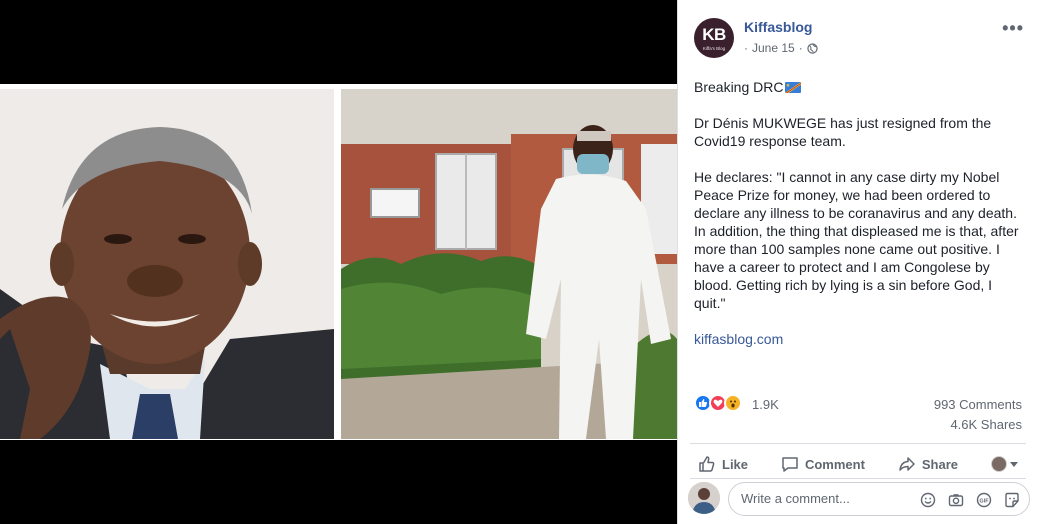 This screenshot has height=524, width=1037. I want to click on comment-button: Comment, so click(823, 464).